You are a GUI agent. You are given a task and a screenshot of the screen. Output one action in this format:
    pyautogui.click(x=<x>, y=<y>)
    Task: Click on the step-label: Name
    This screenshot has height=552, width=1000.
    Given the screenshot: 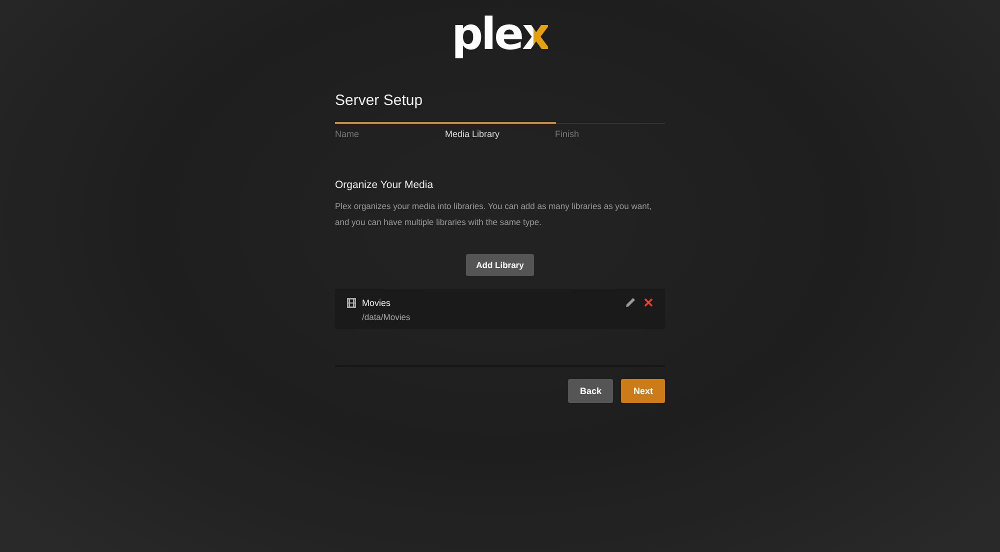 What is the action you would take?
    pyautogui.click(x=347, y=134)
    